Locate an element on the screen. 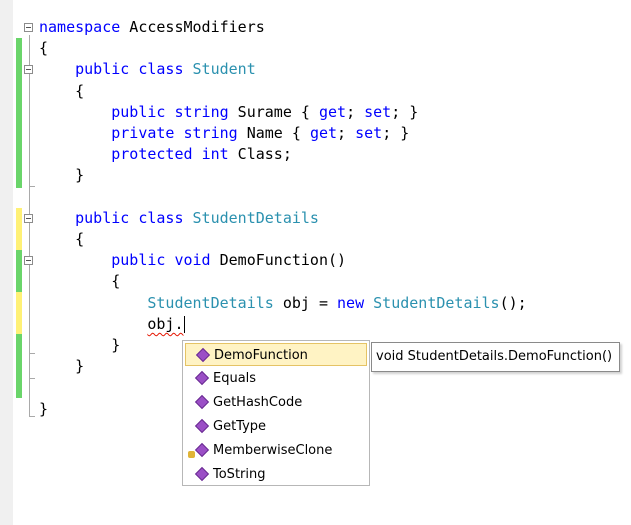  code-line: public class Student is located at coordinates (147, 69).